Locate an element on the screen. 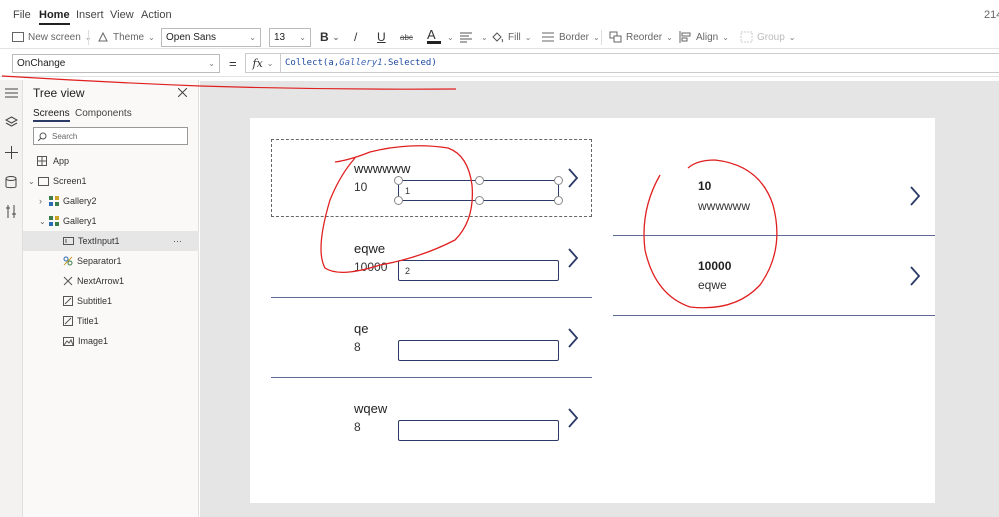  plus-icon is located at coordinates (11, 152).